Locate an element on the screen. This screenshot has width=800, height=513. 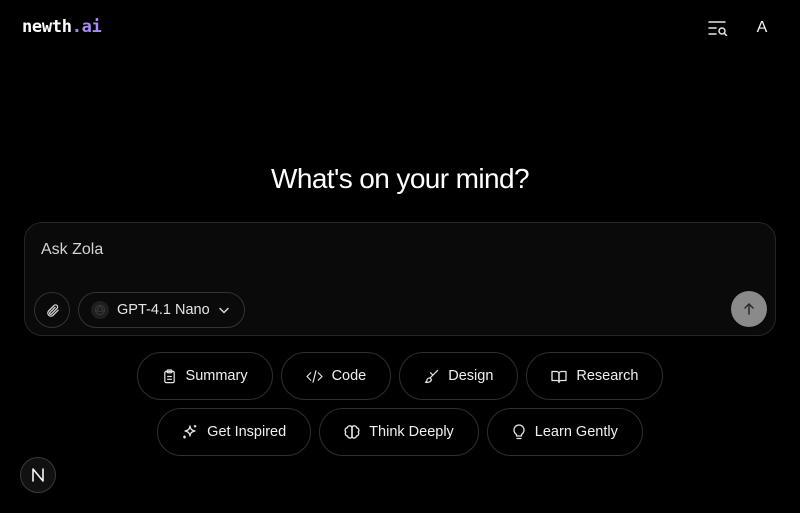
suggestion-research: Research is located at coordinates (595, 376).